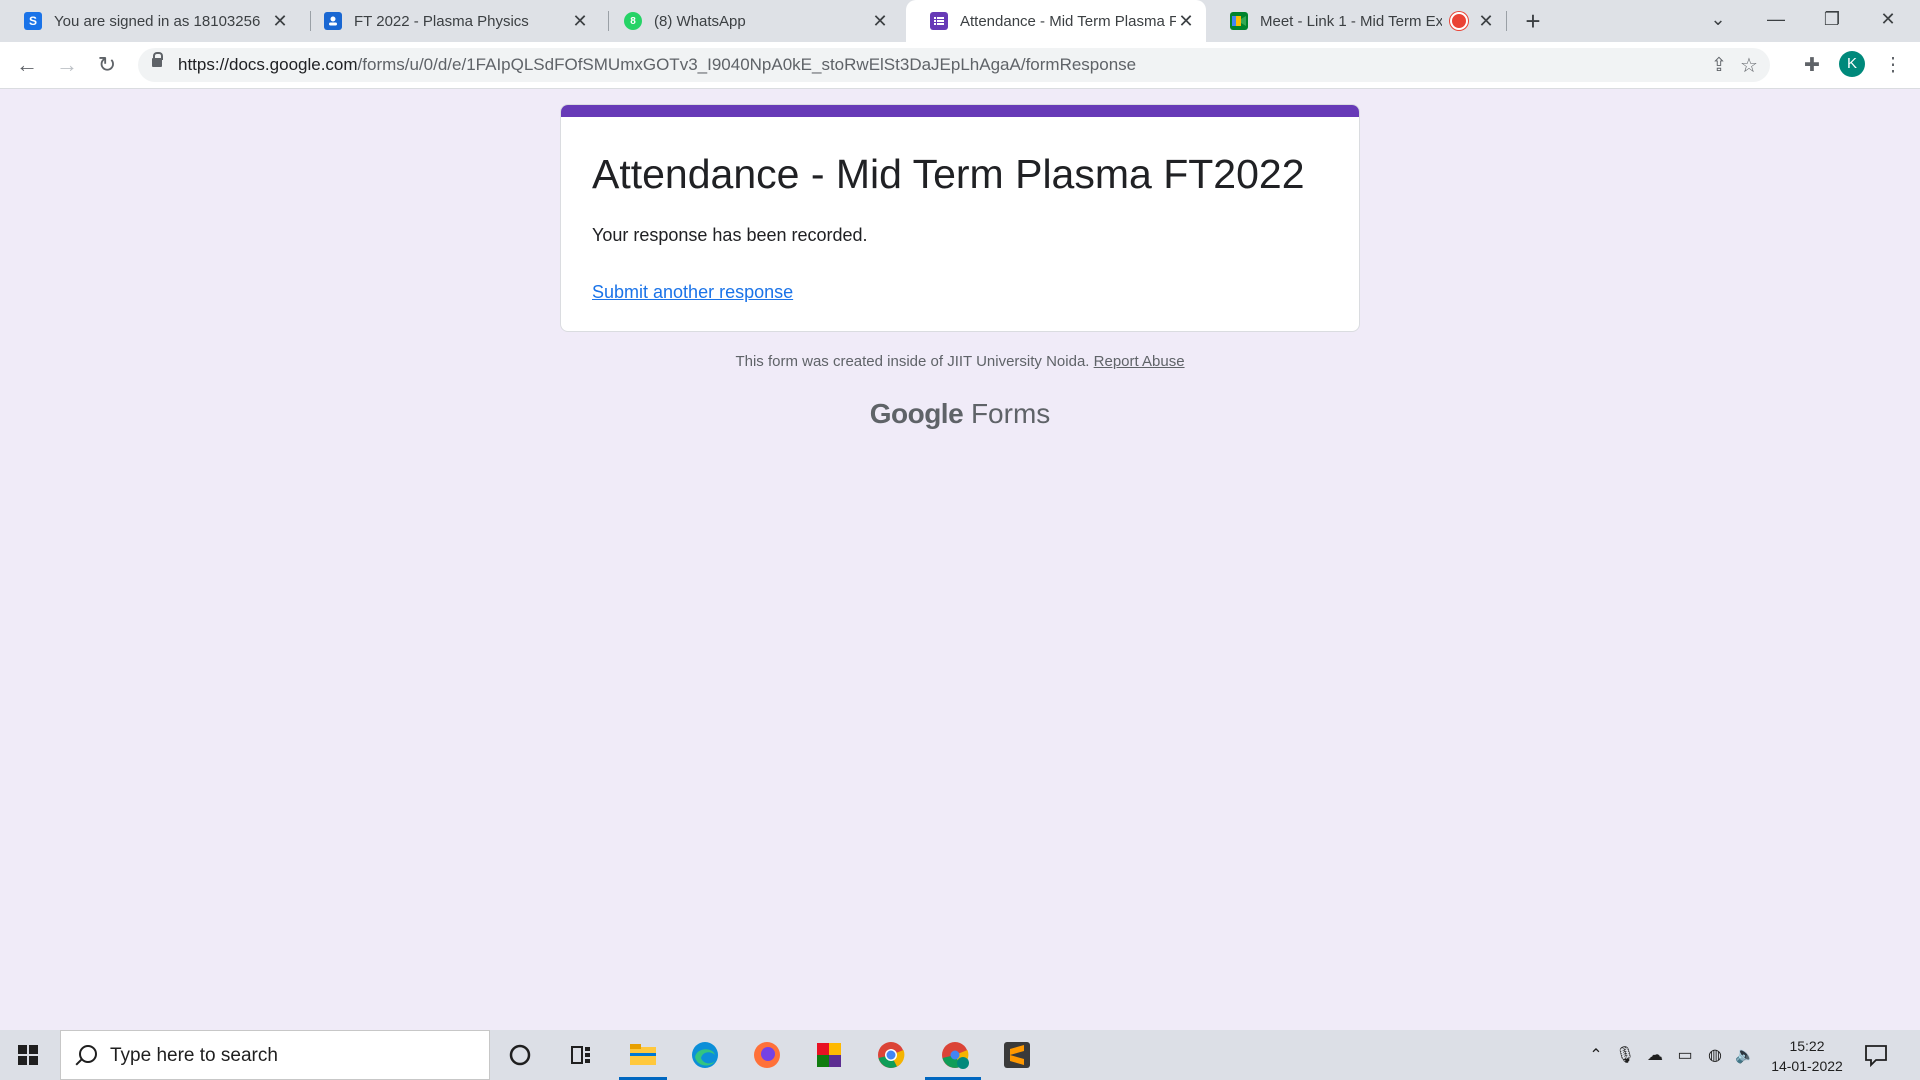 Image resolution: width=1920 pixels, height=1080 pixels. I want to click on tab-meet: Meet - Link 1 - Mid Term Exam ✕, so click(1356, 21).